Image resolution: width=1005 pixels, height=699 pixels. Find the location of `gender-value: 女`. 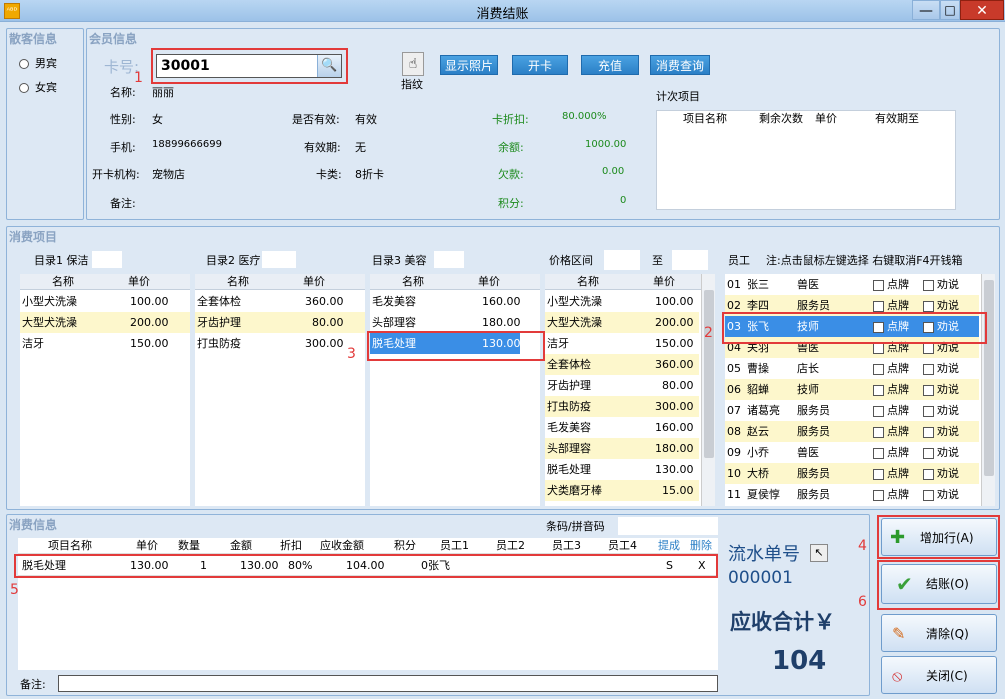

gender-value: 女 is located at coordinates (157, 119).